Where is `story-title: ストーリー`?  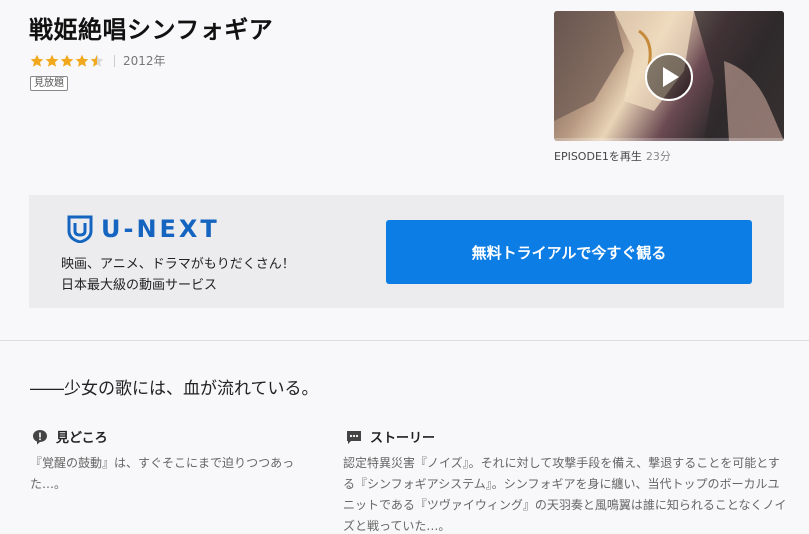 story-title: ストーリー is located at coordinates (403, 438).